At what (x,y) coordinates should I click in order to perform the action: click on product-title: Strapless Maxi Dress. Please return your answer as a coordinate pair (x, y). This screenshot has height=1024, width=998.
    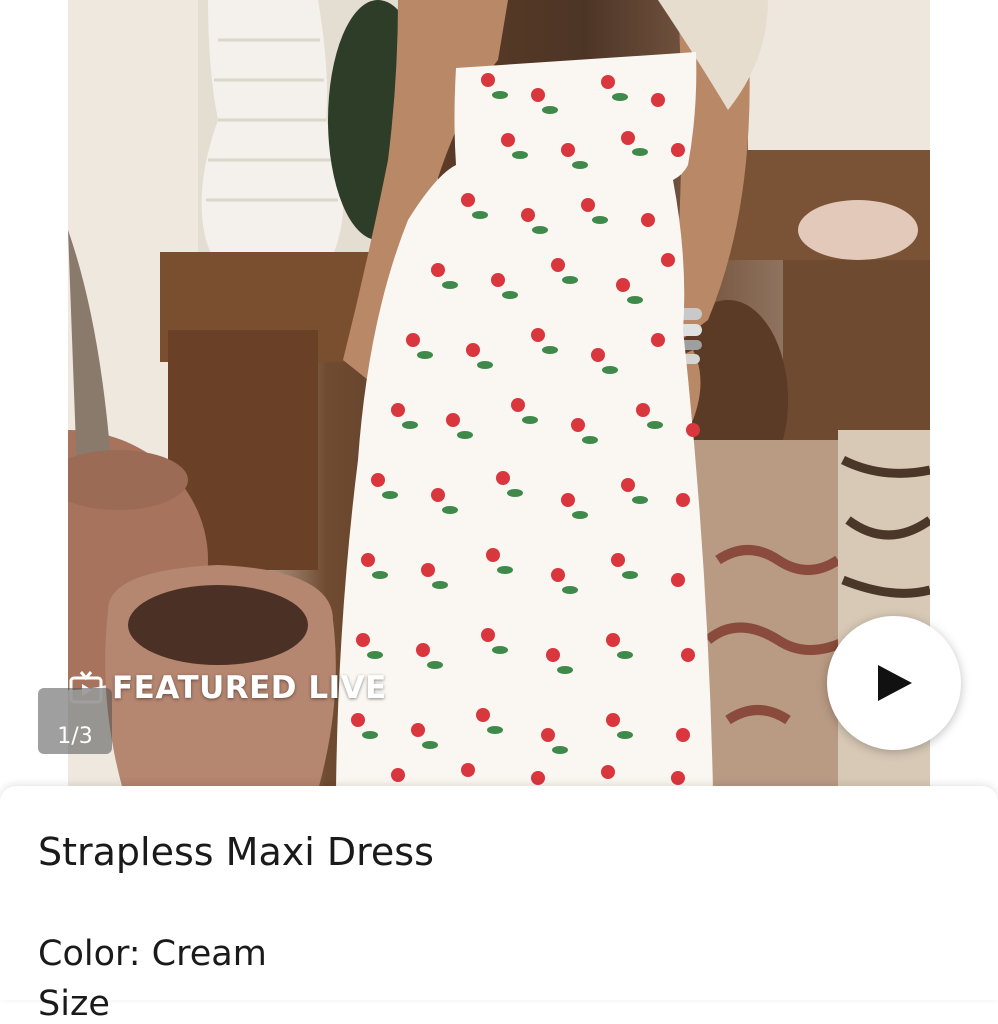
    Looking at the image, I should click on (236, 852).